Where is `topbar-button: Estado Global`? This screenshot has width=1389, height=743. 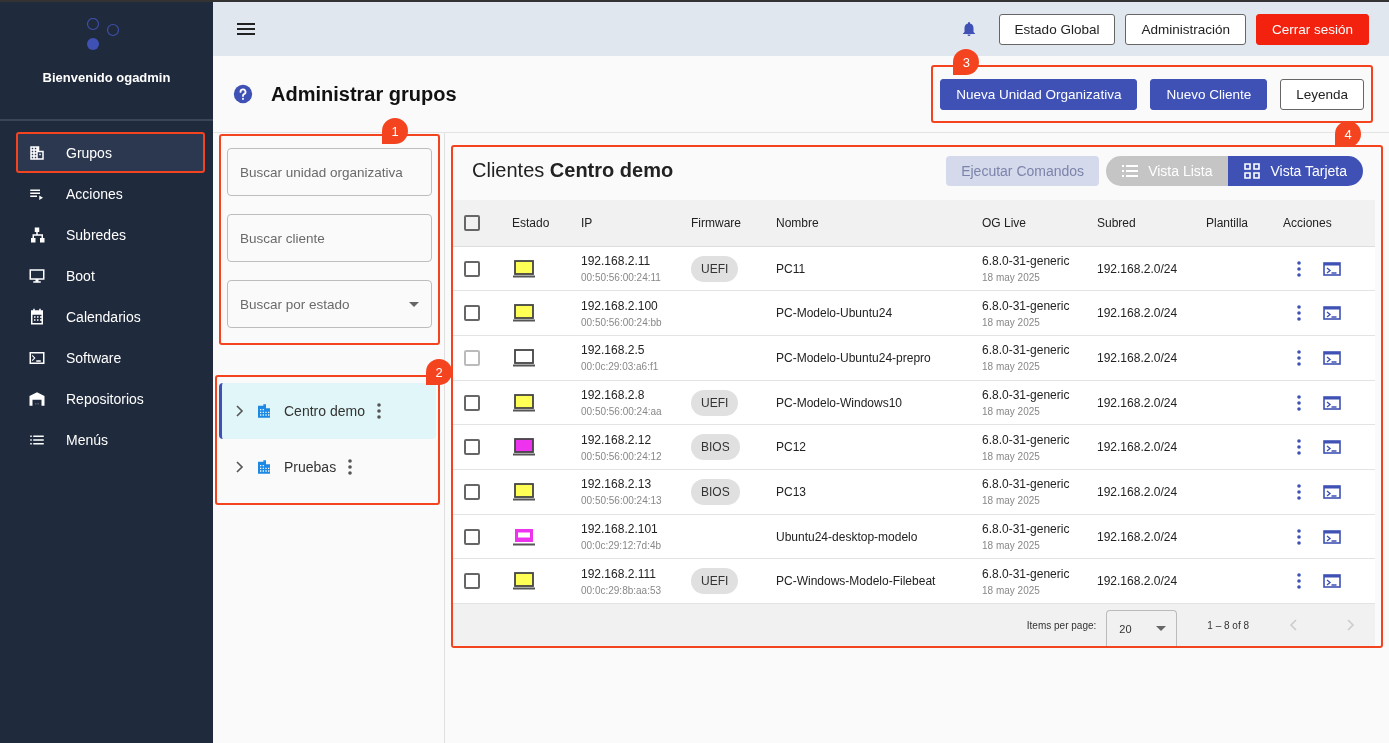
topbar-button: Estado Global is located at coordinates (1057, 29).